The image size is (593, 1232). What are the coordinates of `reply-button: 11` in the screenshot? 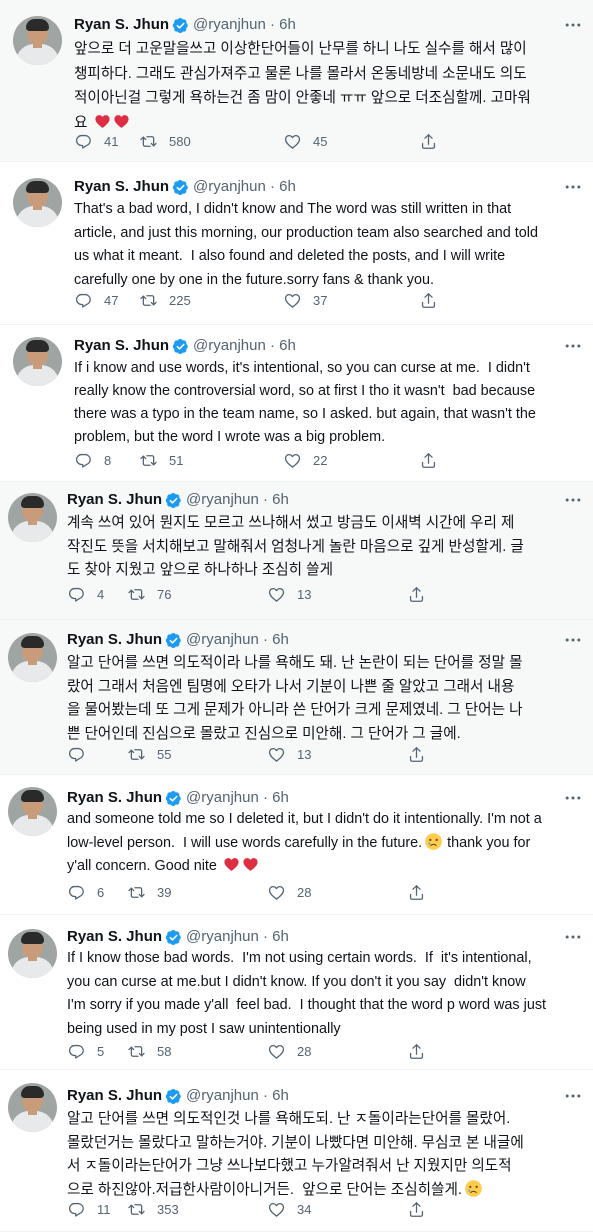 It's located at (89, 1209).